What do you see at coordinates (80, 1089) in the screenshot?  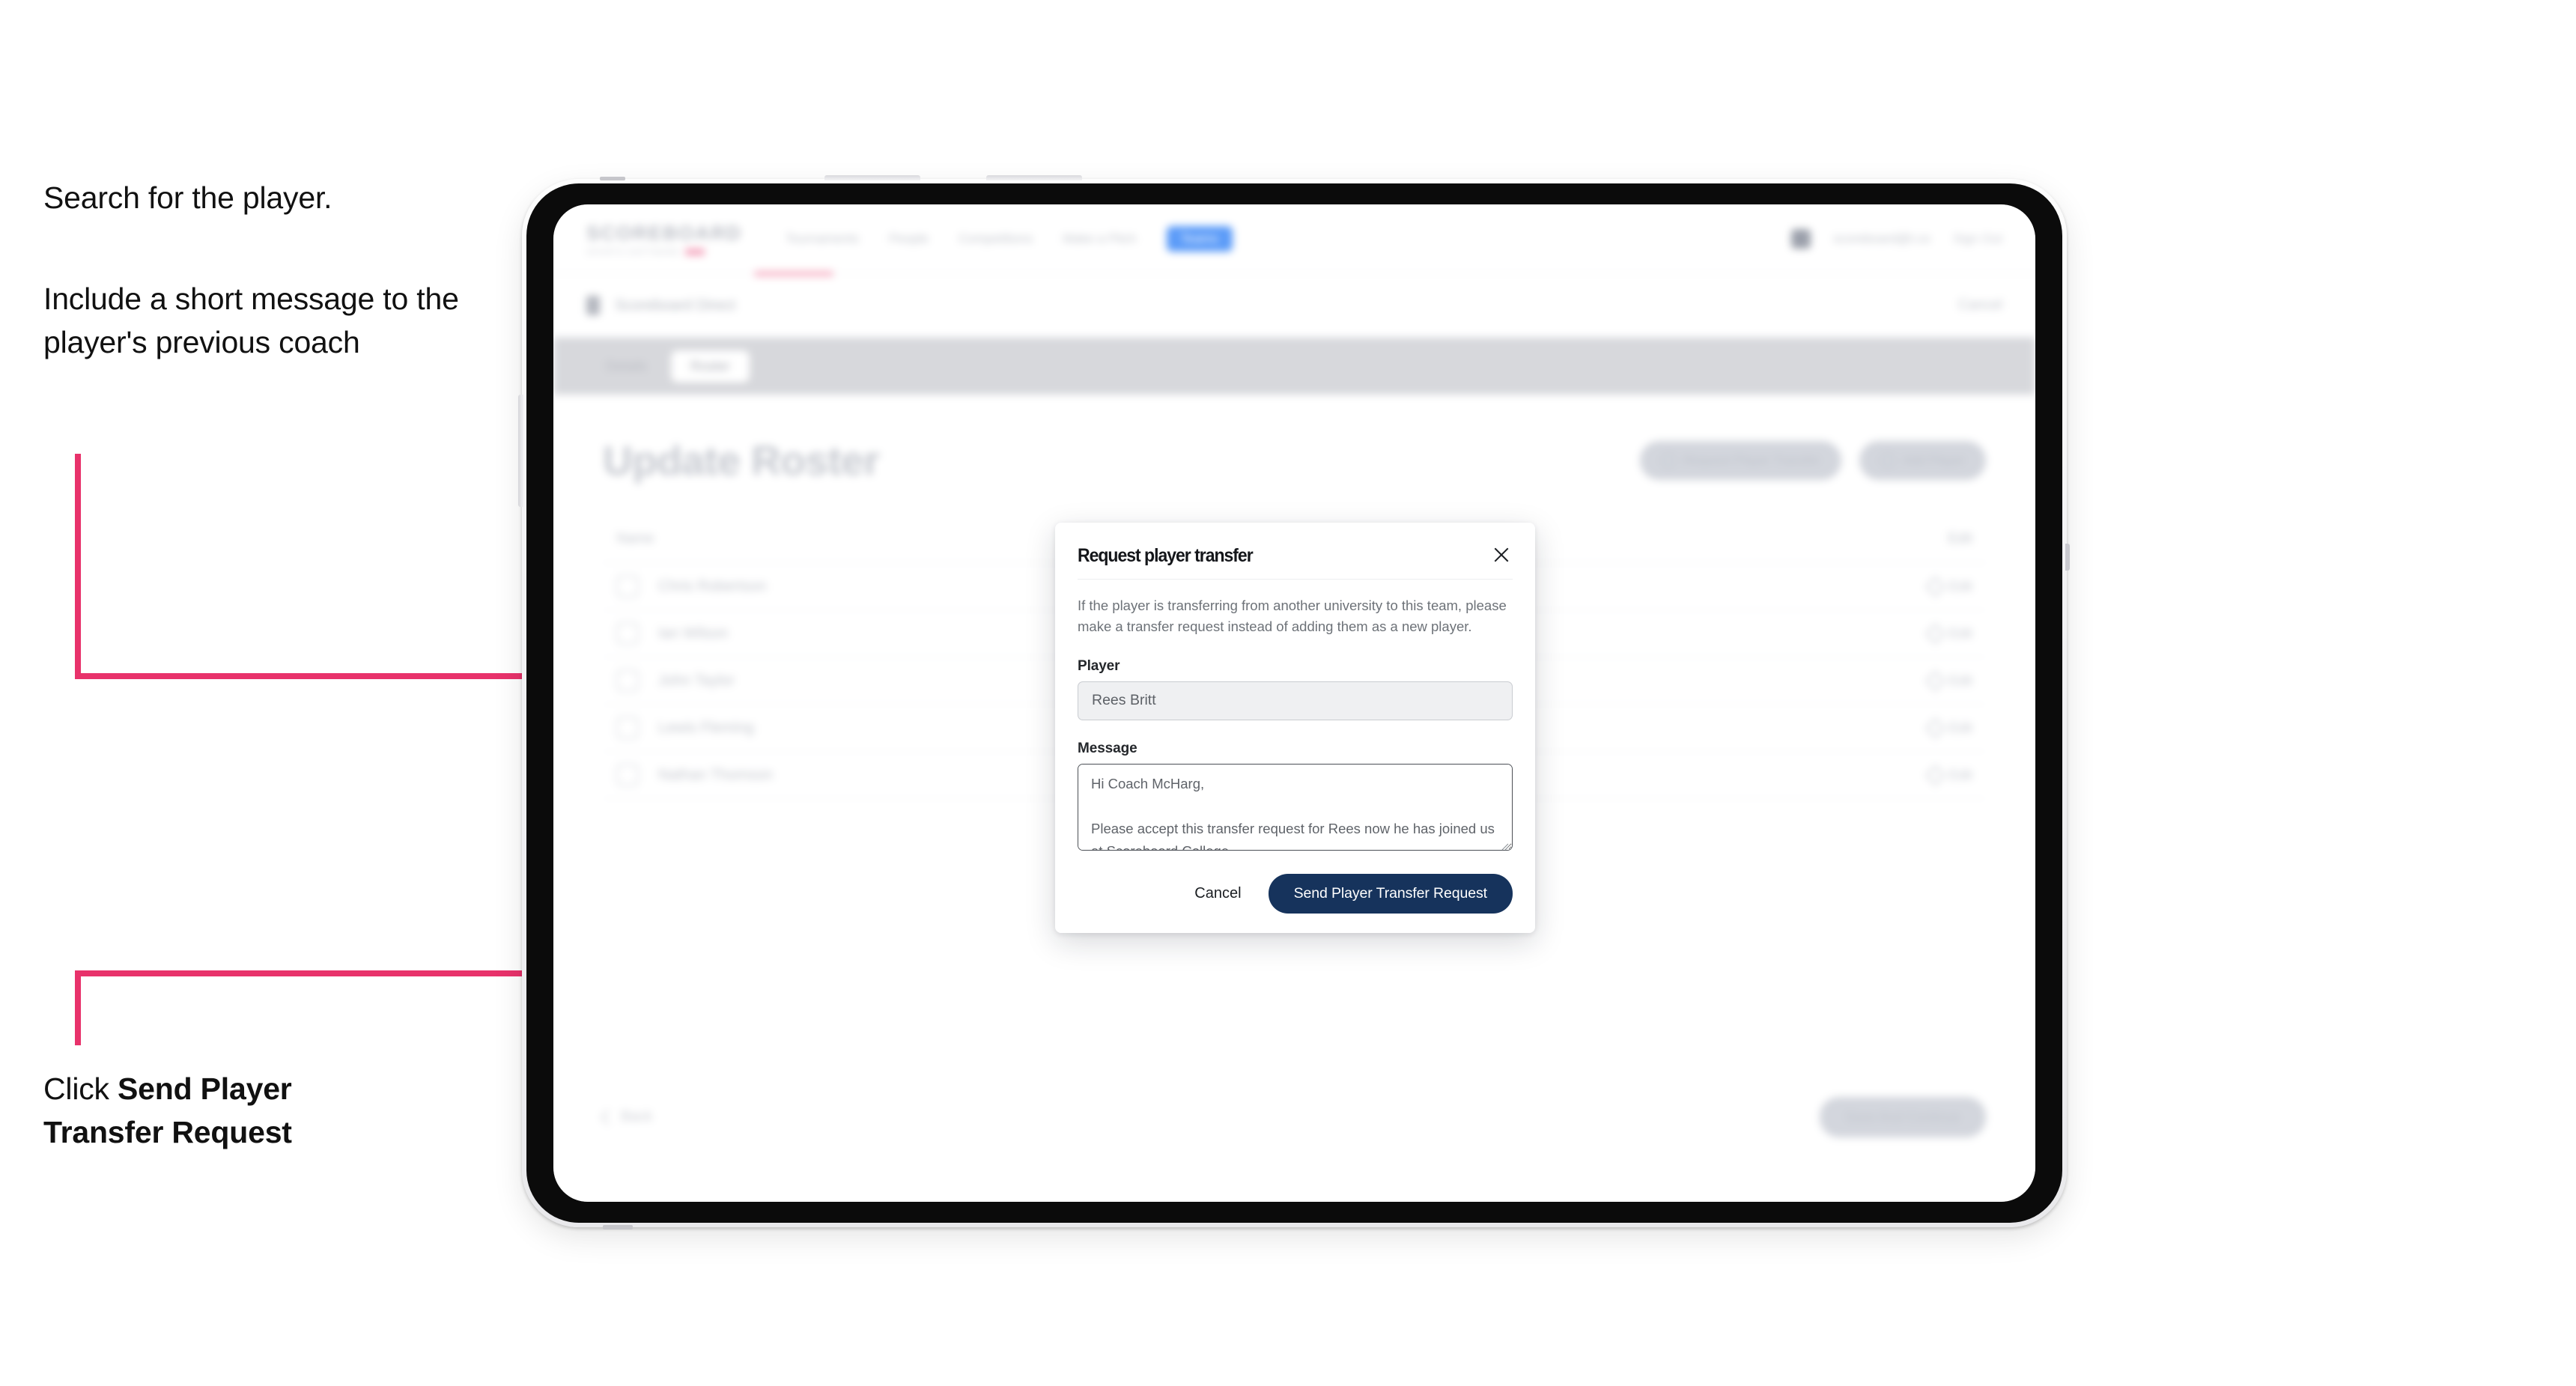 I see `annotation-click-prefix: Click` at bounding box center [80, 1089].